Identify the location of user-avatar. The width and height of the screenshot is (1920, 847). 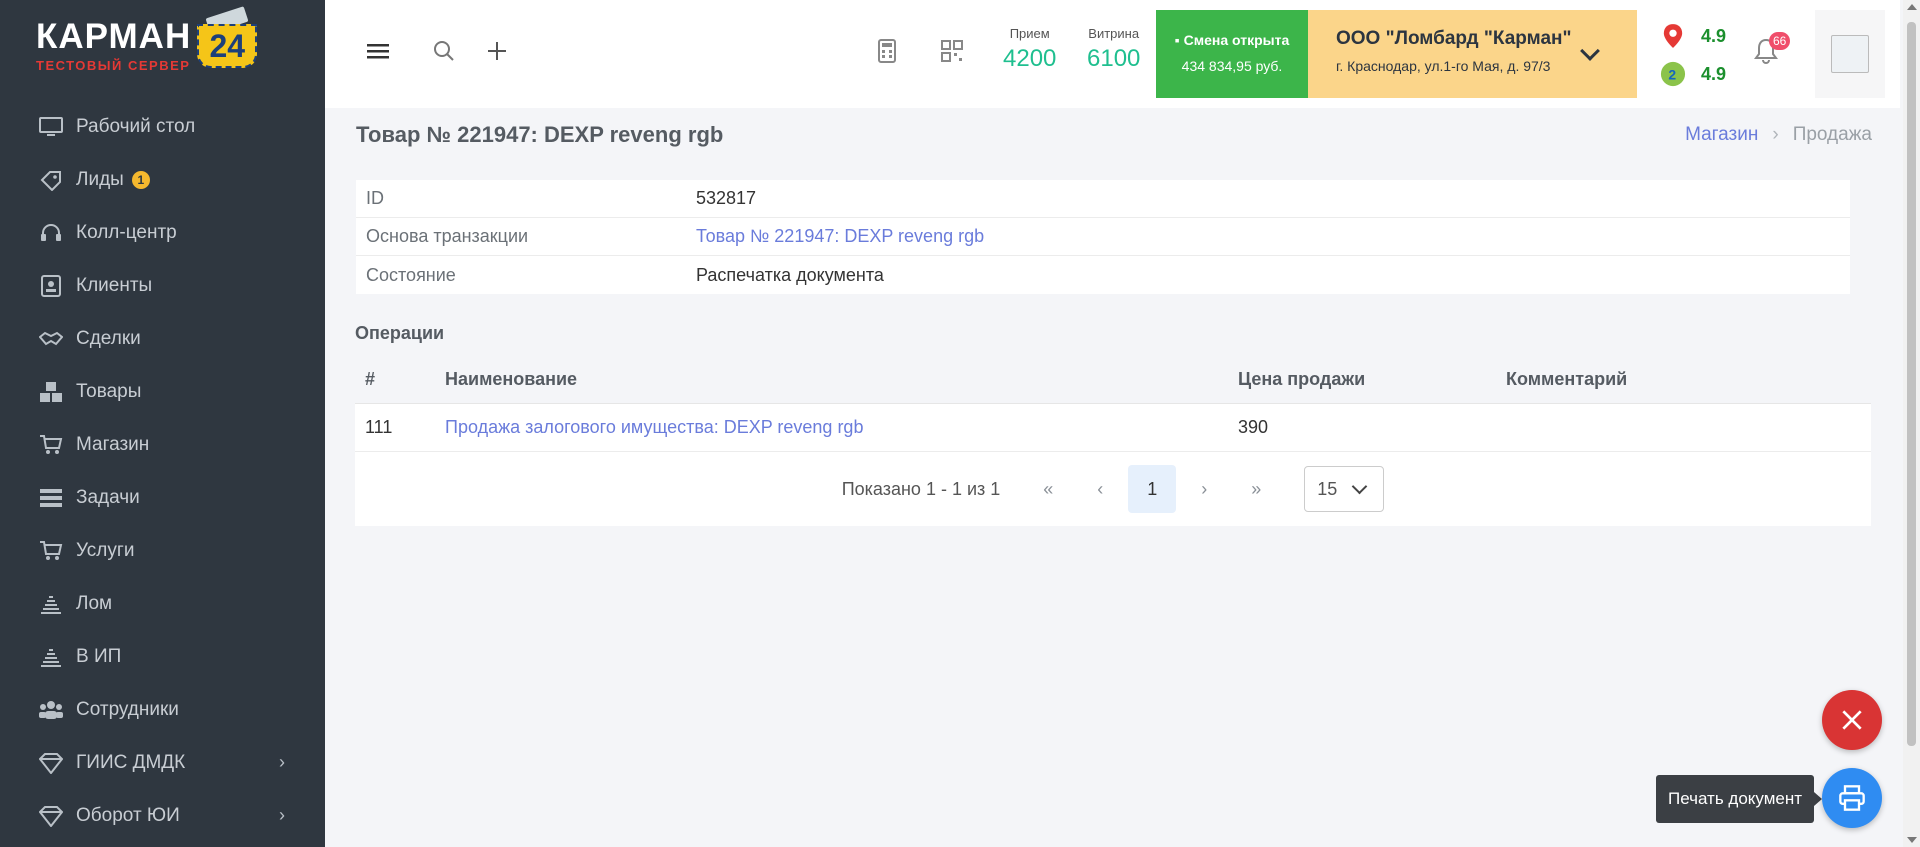
(1850, 54).